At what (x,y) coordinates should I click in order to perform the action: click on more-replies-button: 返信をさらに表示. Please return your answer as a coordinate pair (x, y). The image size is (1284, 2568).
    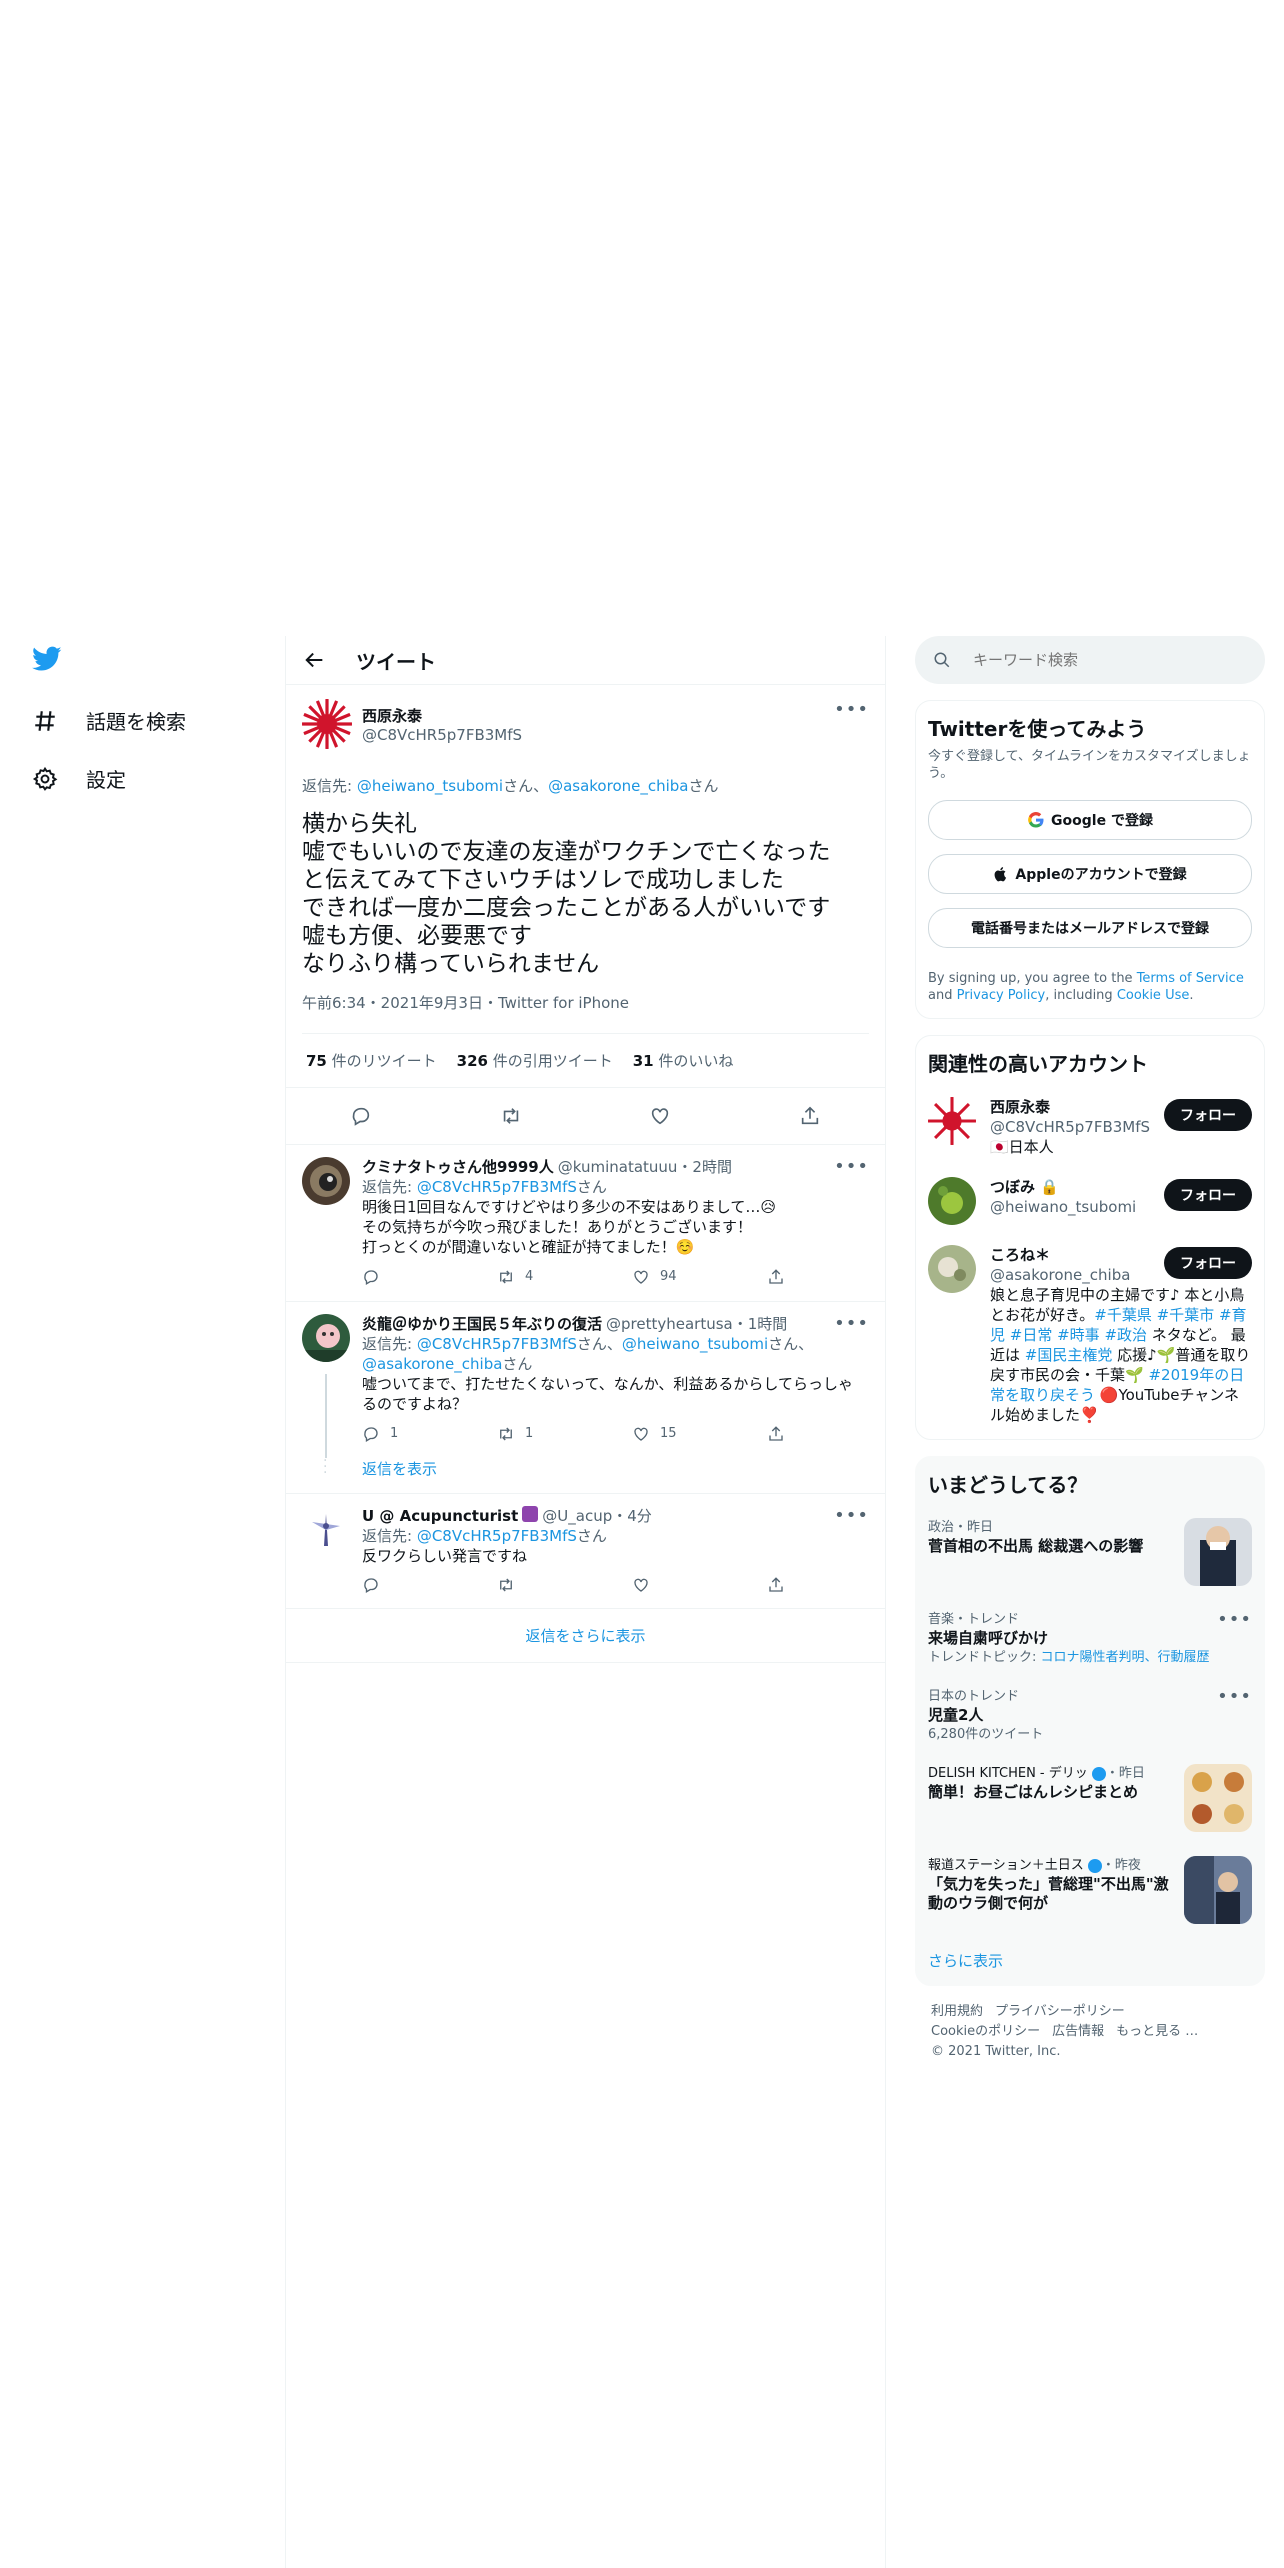
    Looking at the image, I should click on (585, 1636).